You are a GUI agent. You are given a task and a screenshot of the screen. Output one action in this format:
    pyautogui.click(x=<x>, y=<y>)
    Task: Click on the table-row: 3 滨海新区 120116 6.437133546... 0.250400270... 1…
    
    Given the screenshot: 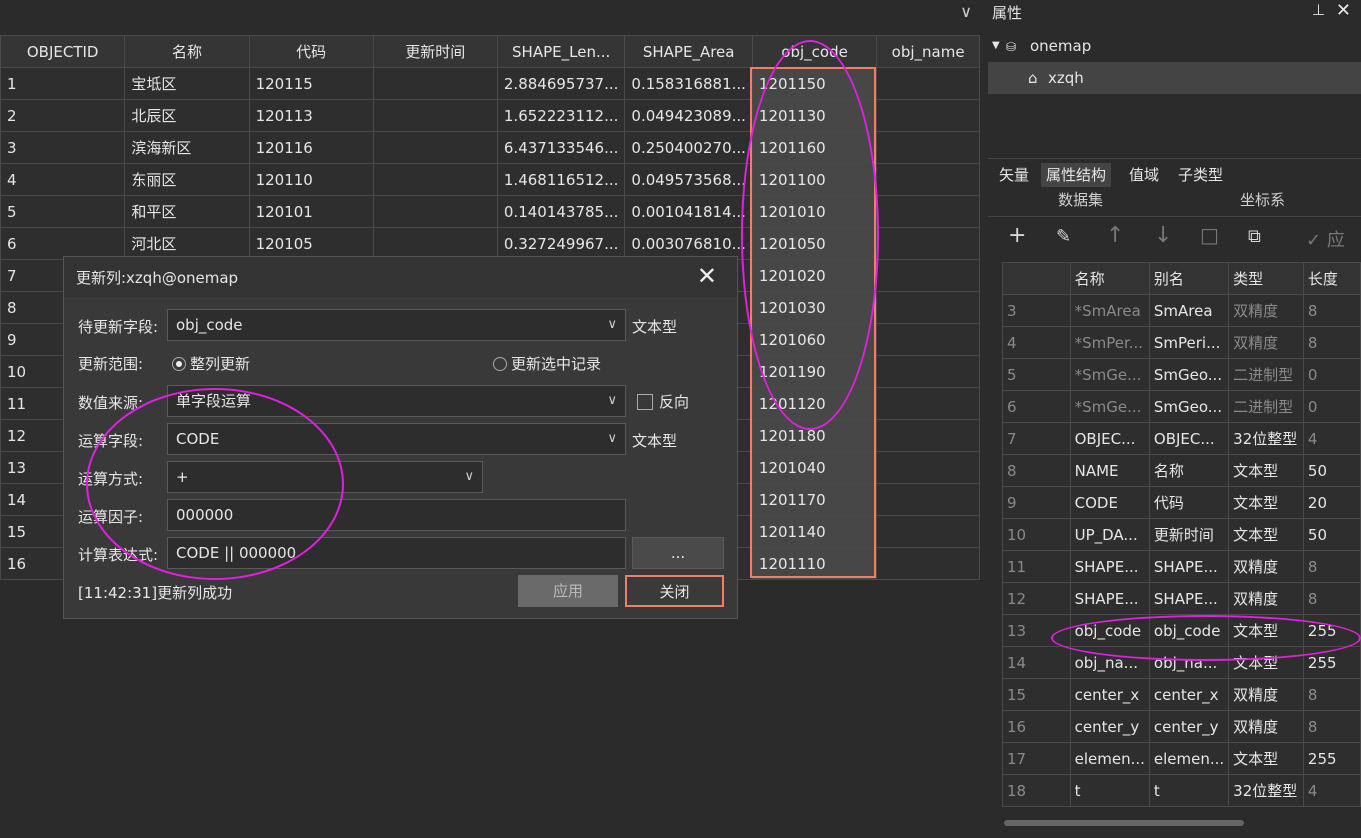 What is the action you would take?
    pyautogui.click(x=490, y=147)
    